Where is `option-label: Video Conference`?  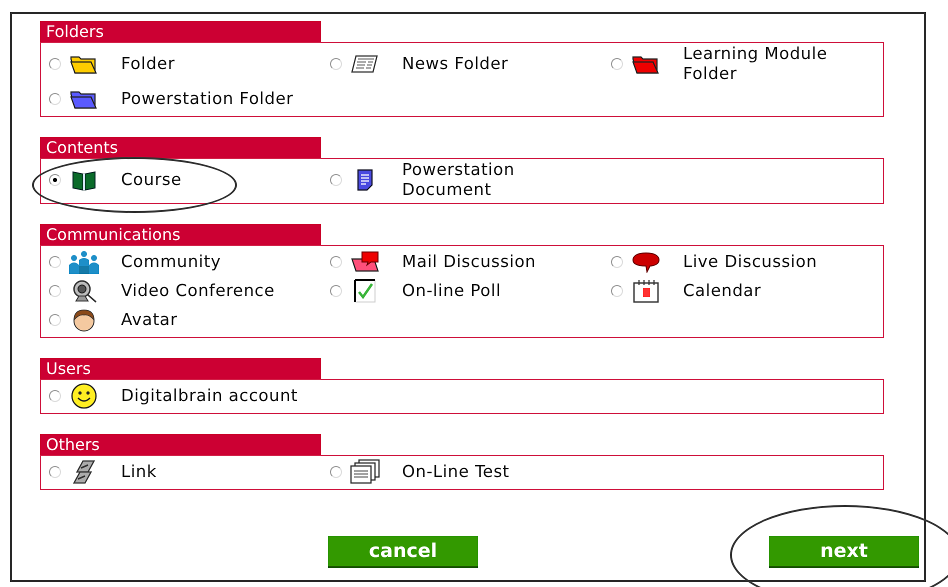
option-label: Video Conference is located at coordinates (198, 290).